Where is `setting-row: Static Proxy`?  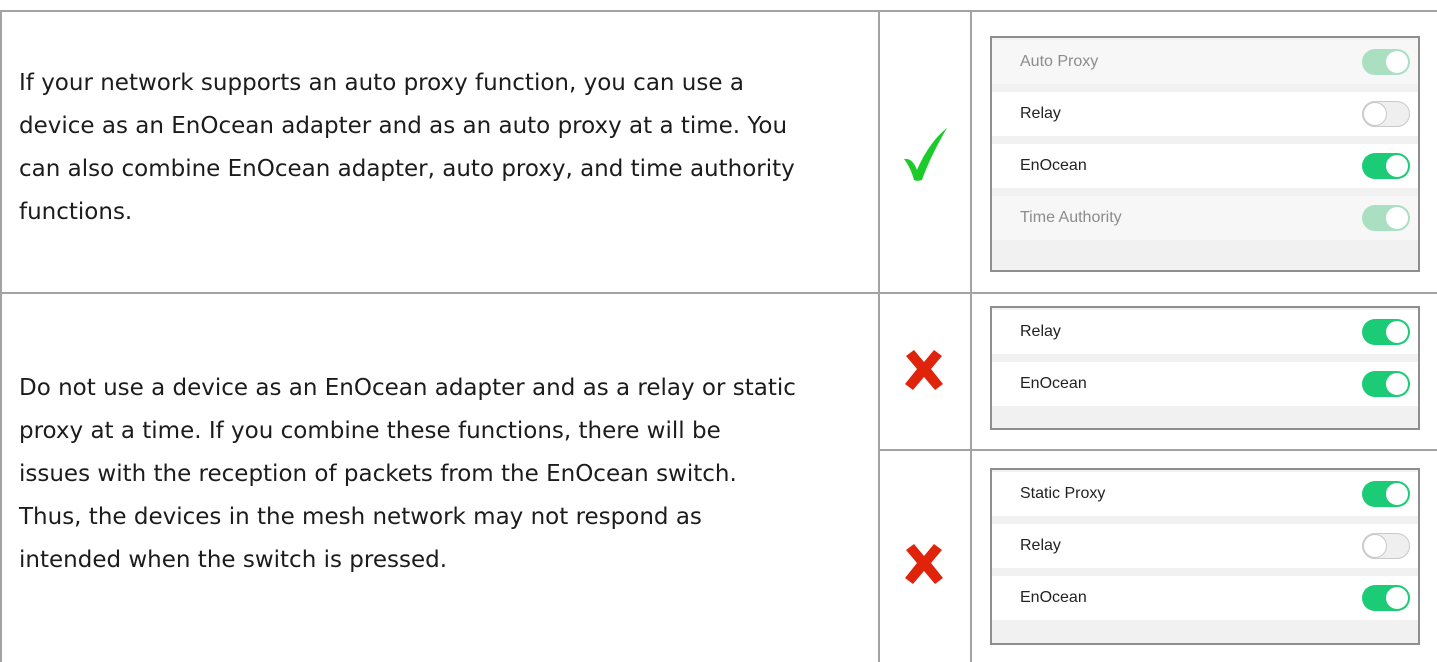
setting-row: Static Proxy is located at coordinates (1205, 494).